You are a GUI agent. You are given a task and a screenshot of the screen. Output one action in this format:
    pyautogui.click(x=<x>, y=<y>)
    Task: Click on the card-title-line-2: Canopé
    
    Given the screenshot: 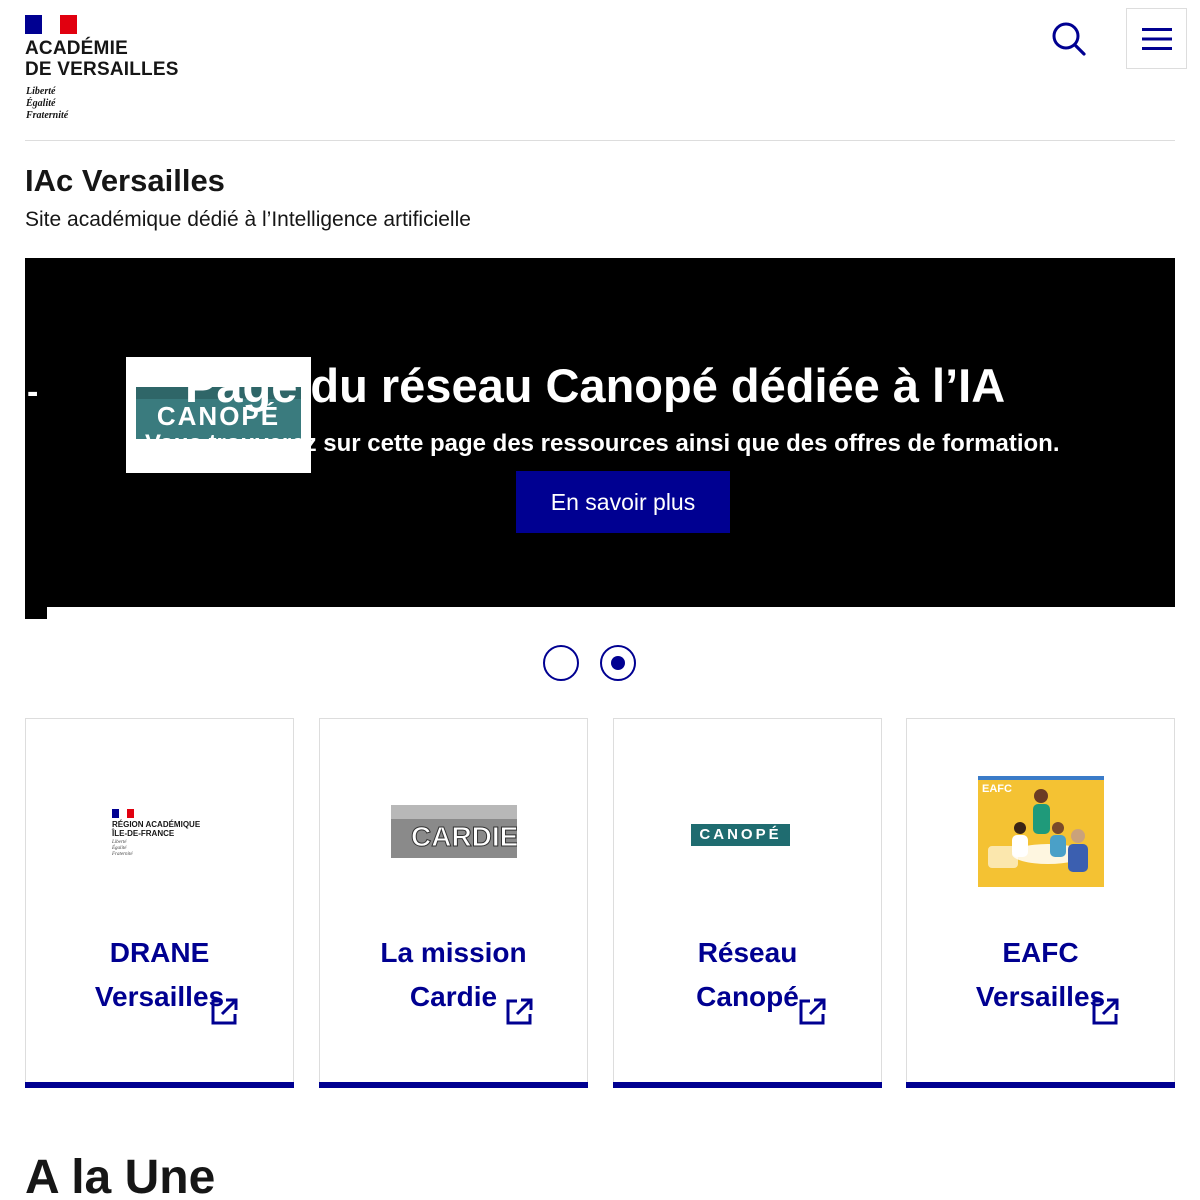 What is the action you would take?
    pyautogui.click(x=747, y=996)
    